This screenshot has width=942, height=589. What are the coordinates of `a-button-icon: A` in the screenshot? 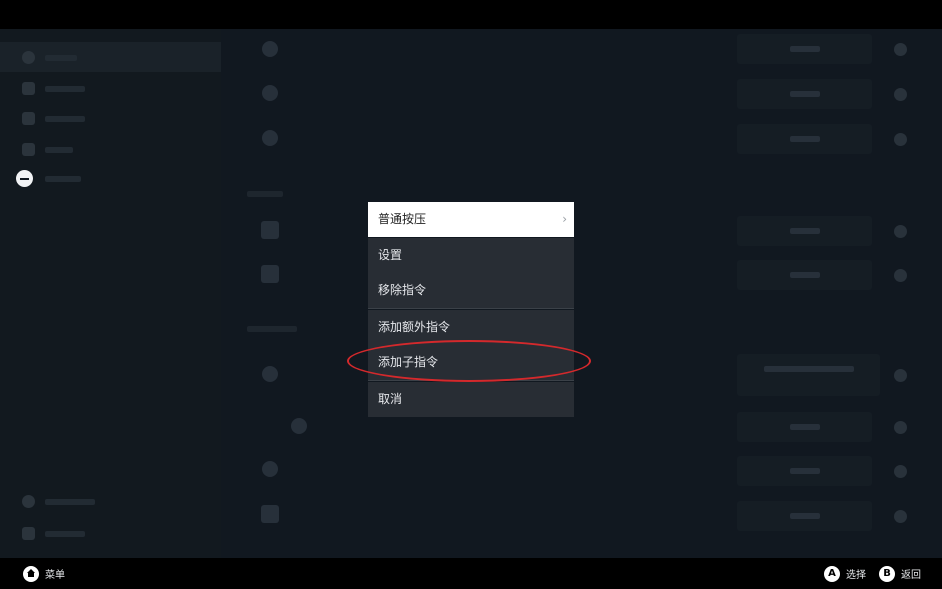 It's located at (832, 573).